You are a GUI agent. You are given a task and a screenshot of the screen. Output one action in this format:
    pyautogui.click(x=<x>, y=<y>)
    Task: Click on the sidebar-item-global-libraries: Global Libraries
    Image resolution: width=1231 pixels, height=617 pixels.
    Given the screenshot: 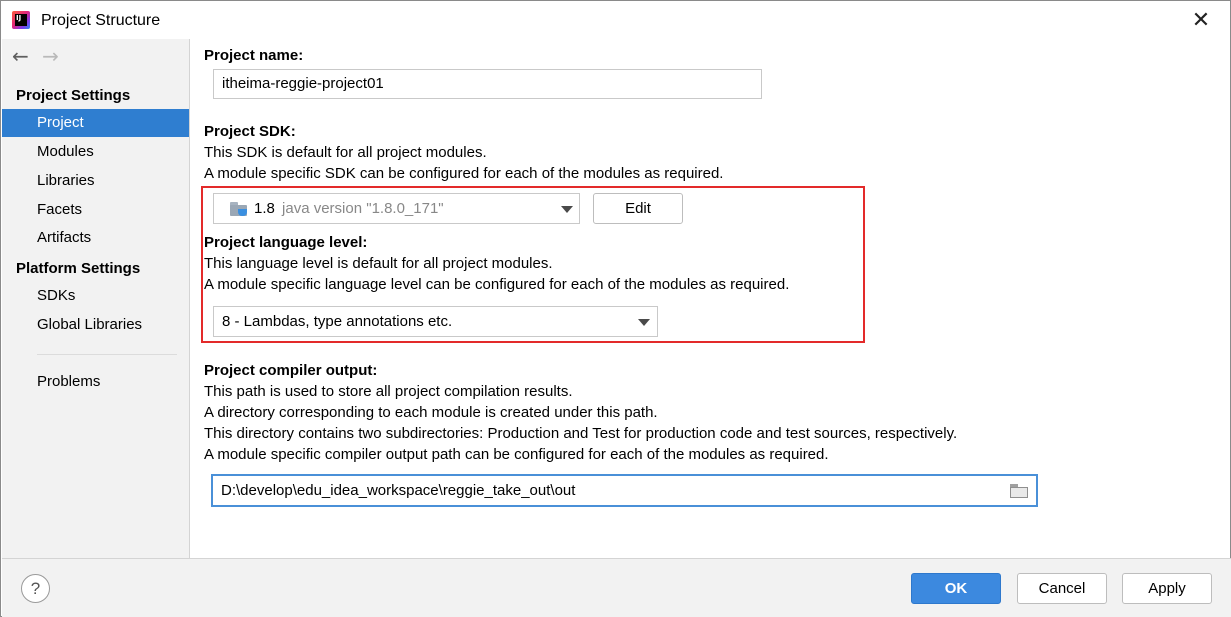 What is the action you would take?
    pyautogui.click(x=95, y=325)
    